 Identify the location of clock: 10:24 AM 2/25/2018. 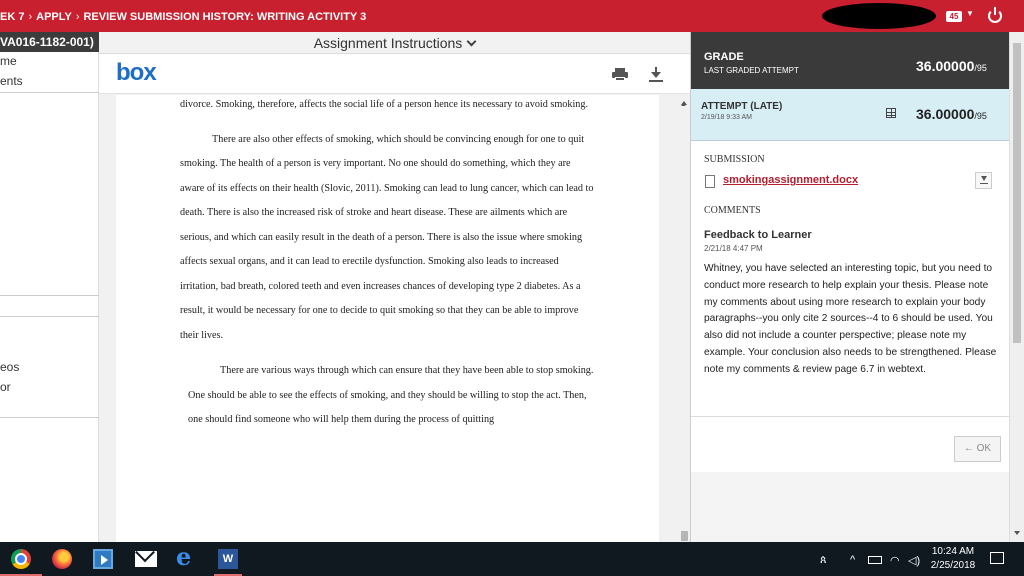
(953, 559).